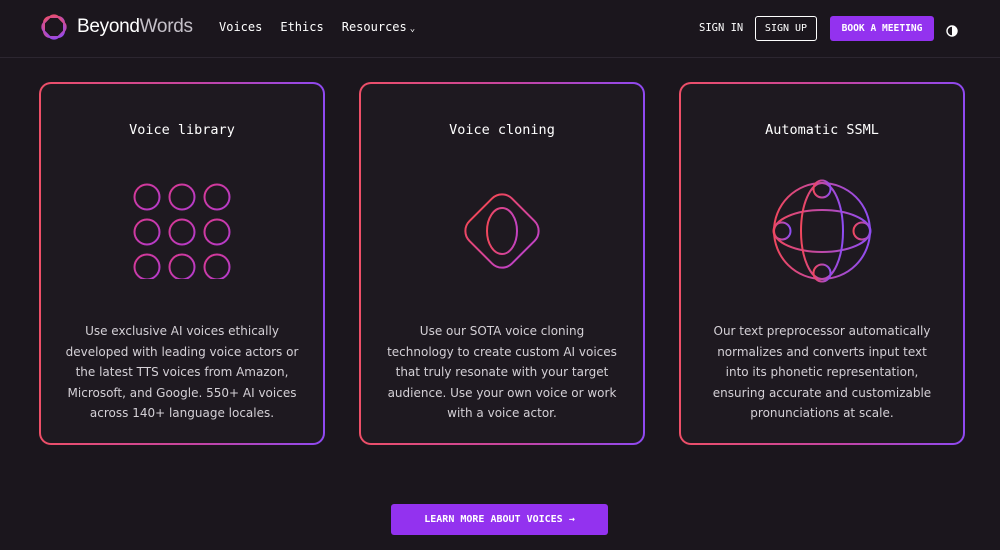 This screenshot has height=550, width=1000. What do you see at coordinates (493, 519) in the screenshot?
I see `cta-label: LEARN MORE ABOUT VOICES` at bounding box center [493, 519].